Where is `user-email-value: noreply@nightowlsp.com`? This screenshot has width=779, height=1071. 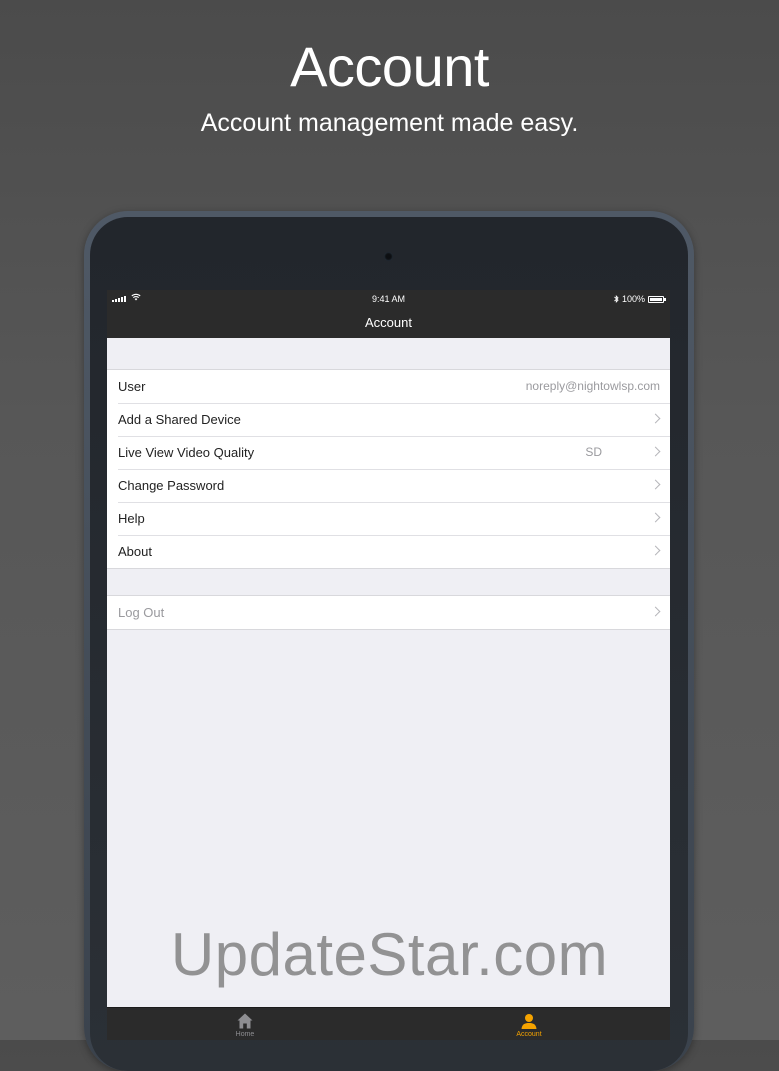 user-email-value: noreply@nightowlsp.com is located at coordinates (592, 386).